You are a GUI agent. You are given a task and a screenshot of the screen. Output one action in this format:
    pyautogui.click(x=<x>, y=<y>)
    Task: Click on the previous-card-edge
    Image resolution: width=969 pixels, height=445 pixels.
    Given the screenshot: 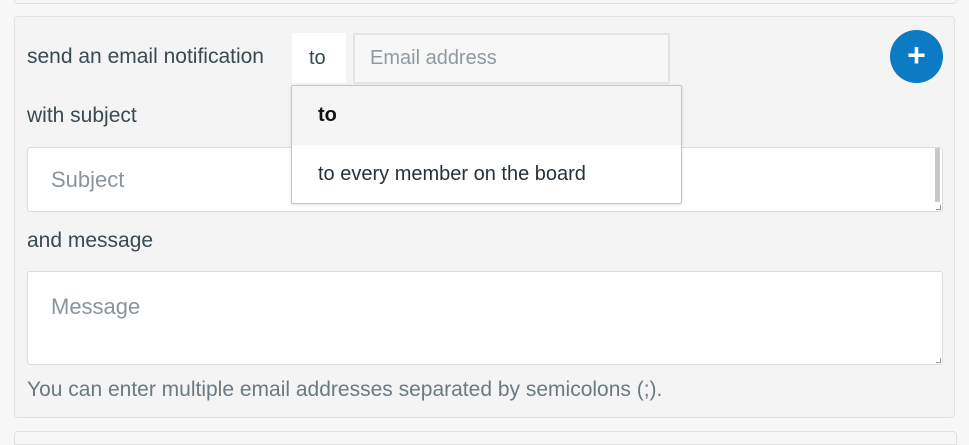 What is the action you would take?
    pyautogui.click(x=485, y=2)
    